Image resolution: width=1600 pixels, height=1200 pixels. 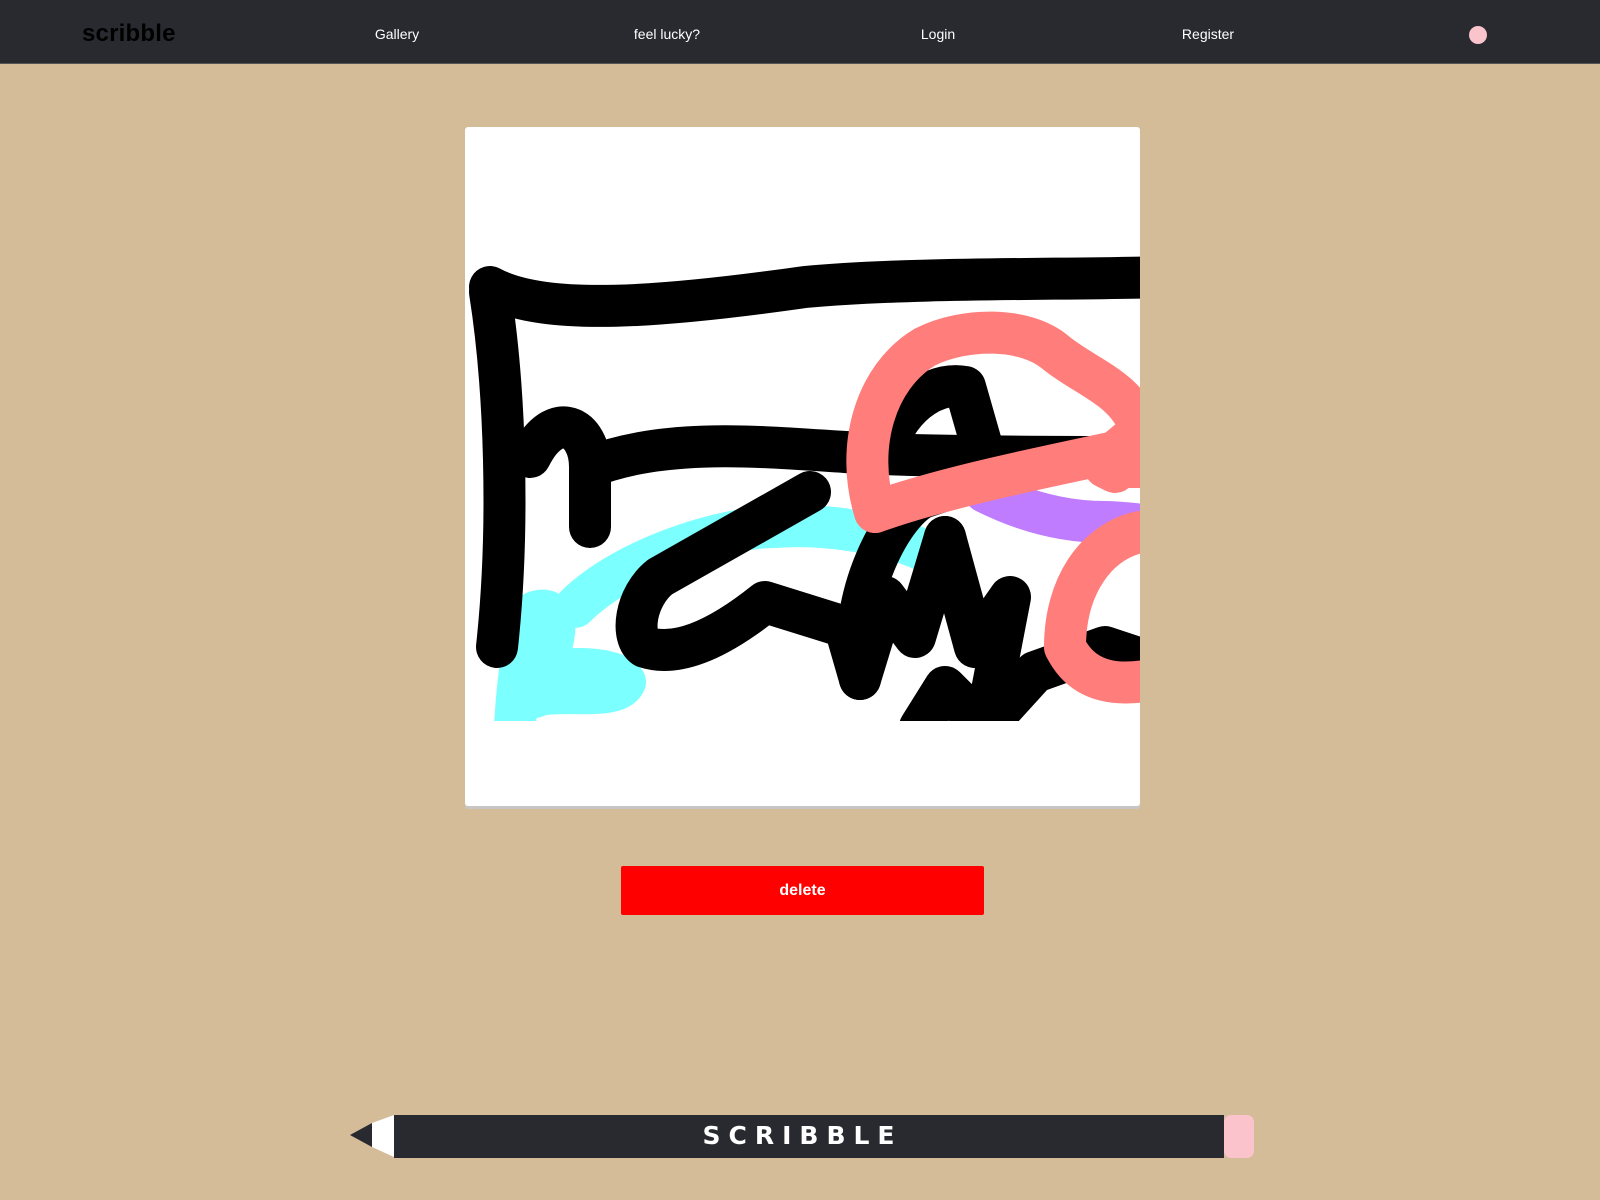 I want to click on nav-gallery-link: Gallery, so click(x=397, y=34).